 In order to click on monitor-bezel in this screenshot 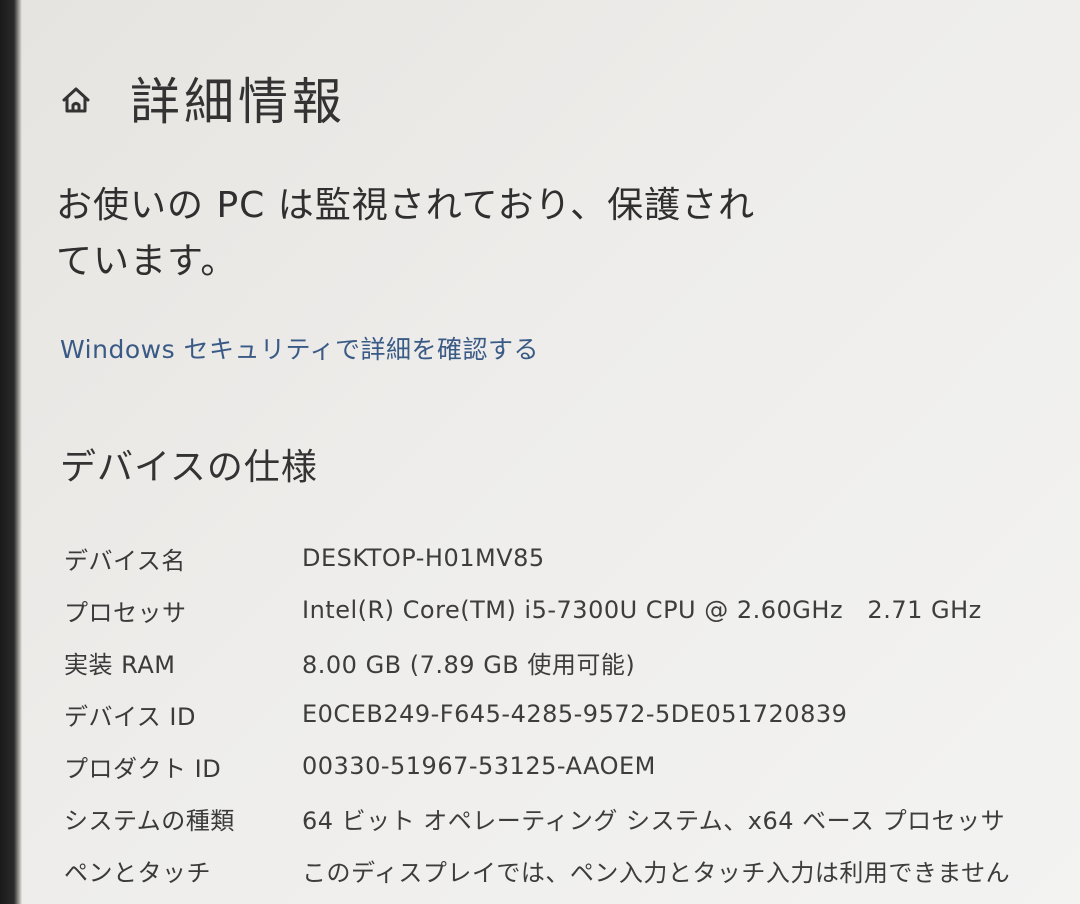, I will do `click(11, 452)`.